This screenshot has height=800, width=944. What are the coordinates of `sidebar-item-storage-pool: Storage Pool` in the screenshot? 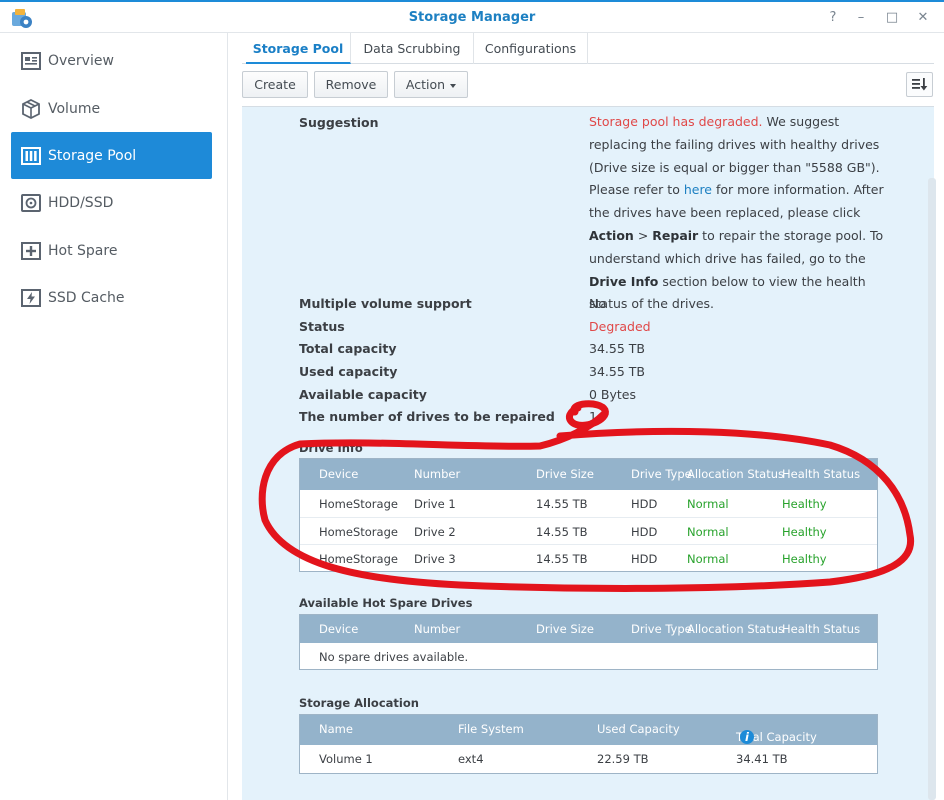 It's located at (111, 155).